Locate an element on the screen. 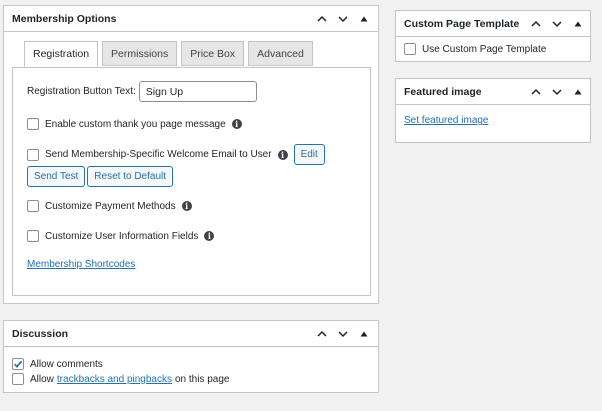  allow-suffix-label: on this page is located at coordinates (202, 379).